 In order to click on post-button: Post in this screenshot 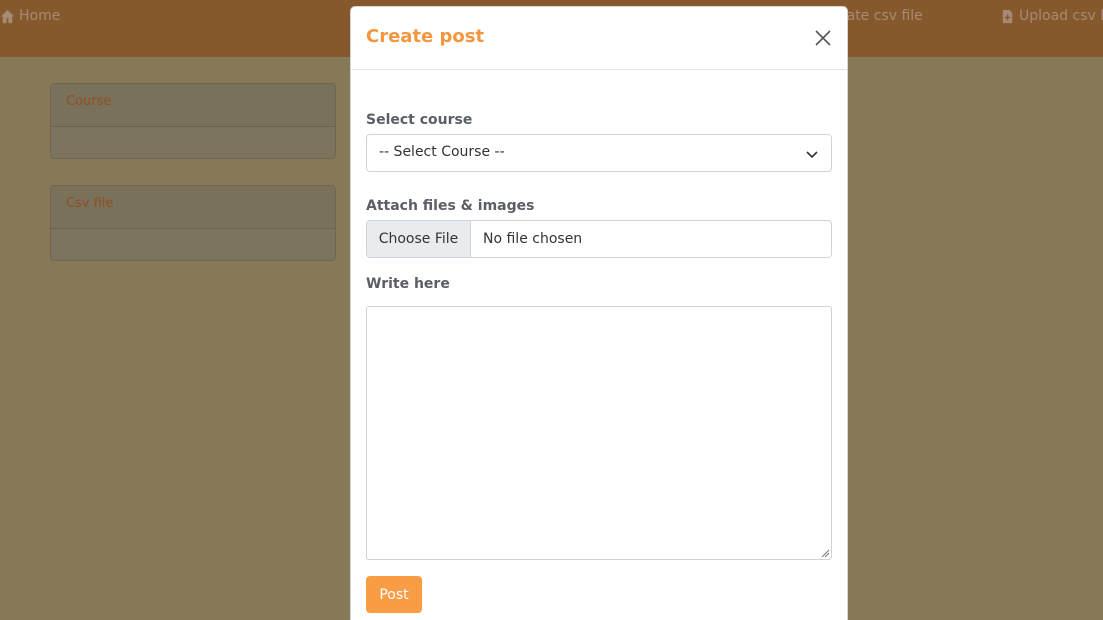, I will do `click(394, 594)`.